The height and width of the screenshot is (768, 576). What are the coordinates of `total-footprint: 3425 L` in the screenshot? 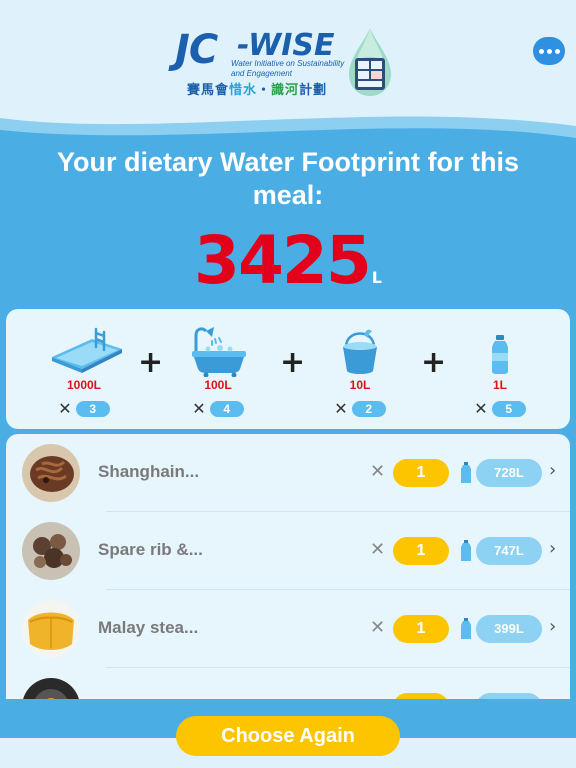 It's located at (288, 260).